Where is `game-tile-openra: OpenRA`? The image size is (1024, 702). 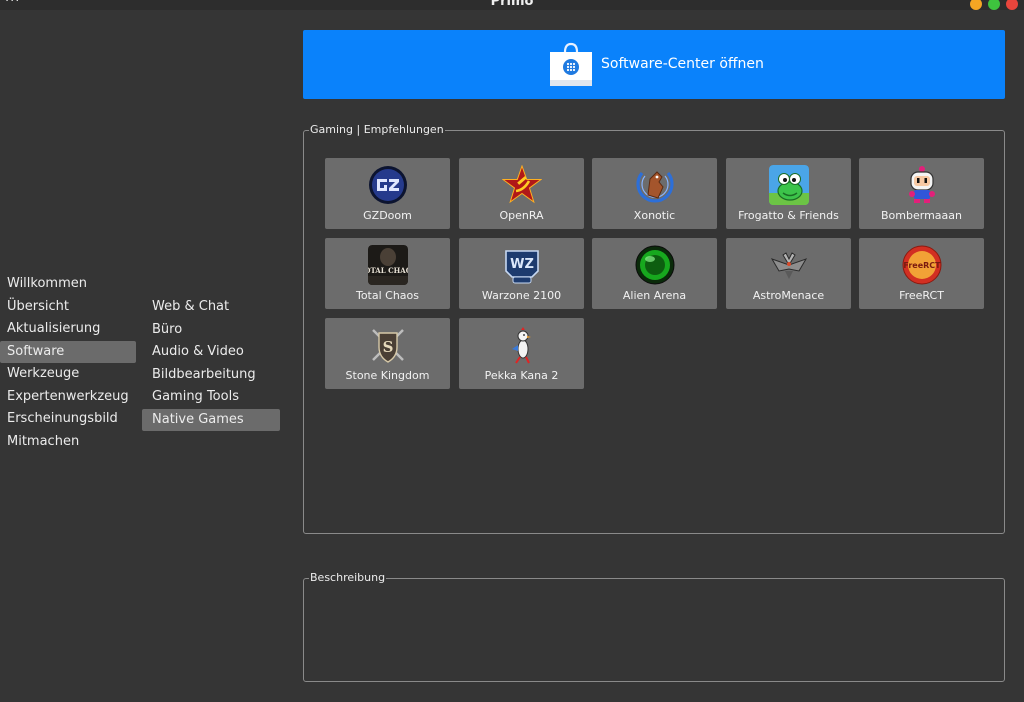 game-tile-openra: OpenRA is located at coordinates (521, 193).